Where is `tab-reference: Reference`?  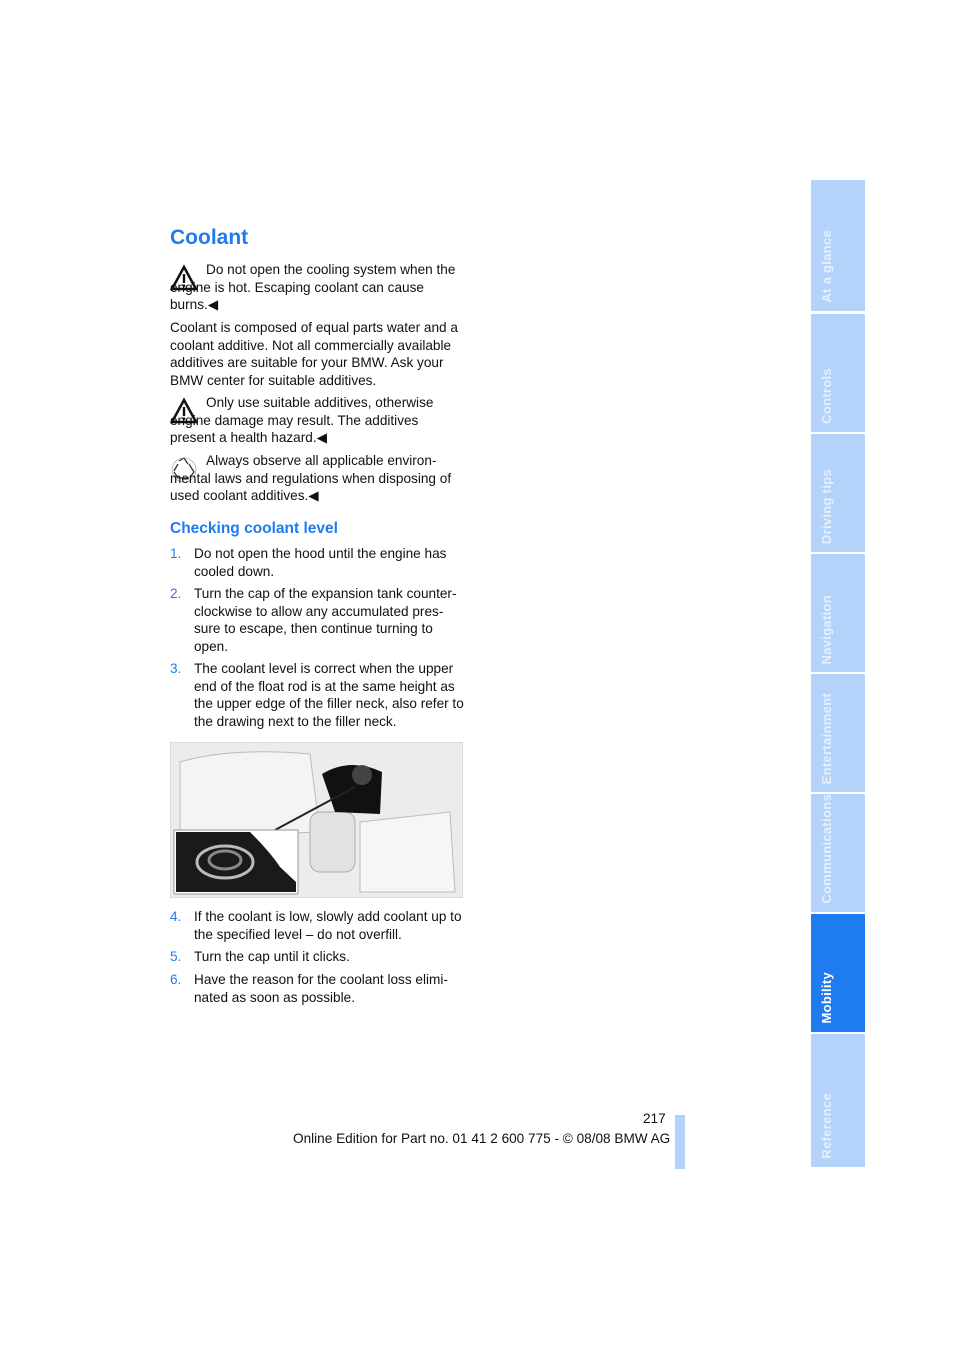 tab-reference: Reference is located at coordinates (838, 1100).